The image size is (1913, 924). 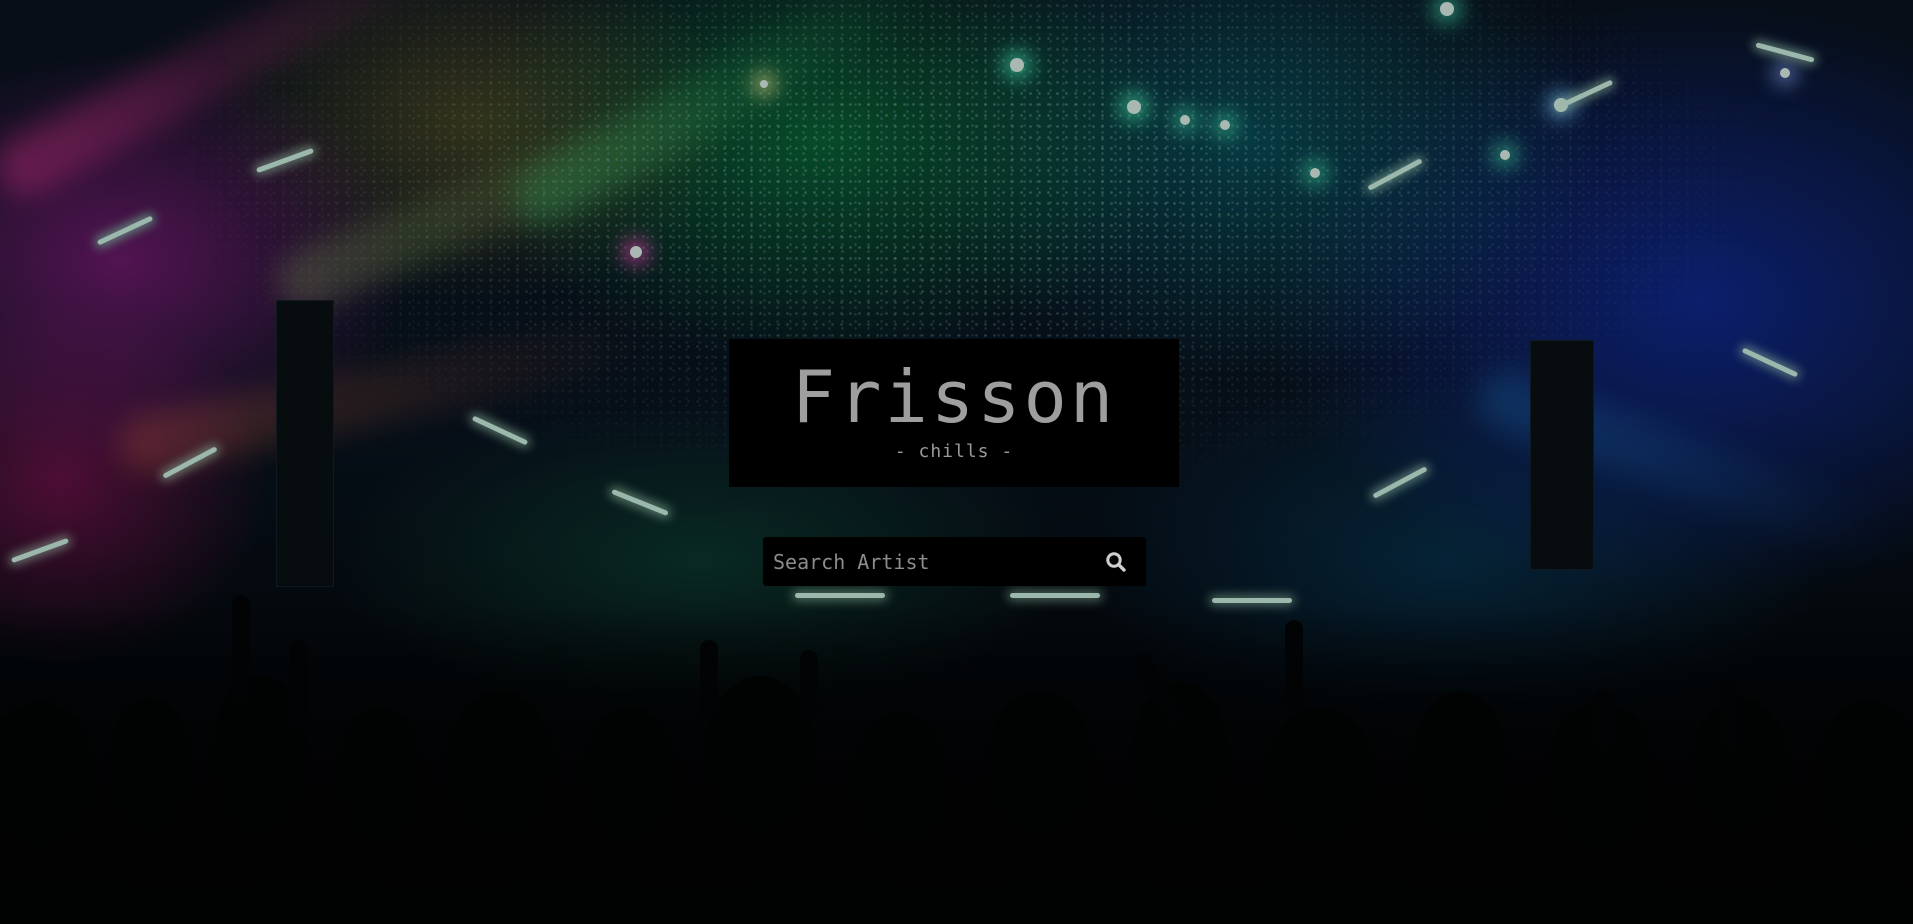 What do you see at coordinates (954, 451) in the screenshot?
I see `site-tagline: - chills -` at bounding box center [954, 451].